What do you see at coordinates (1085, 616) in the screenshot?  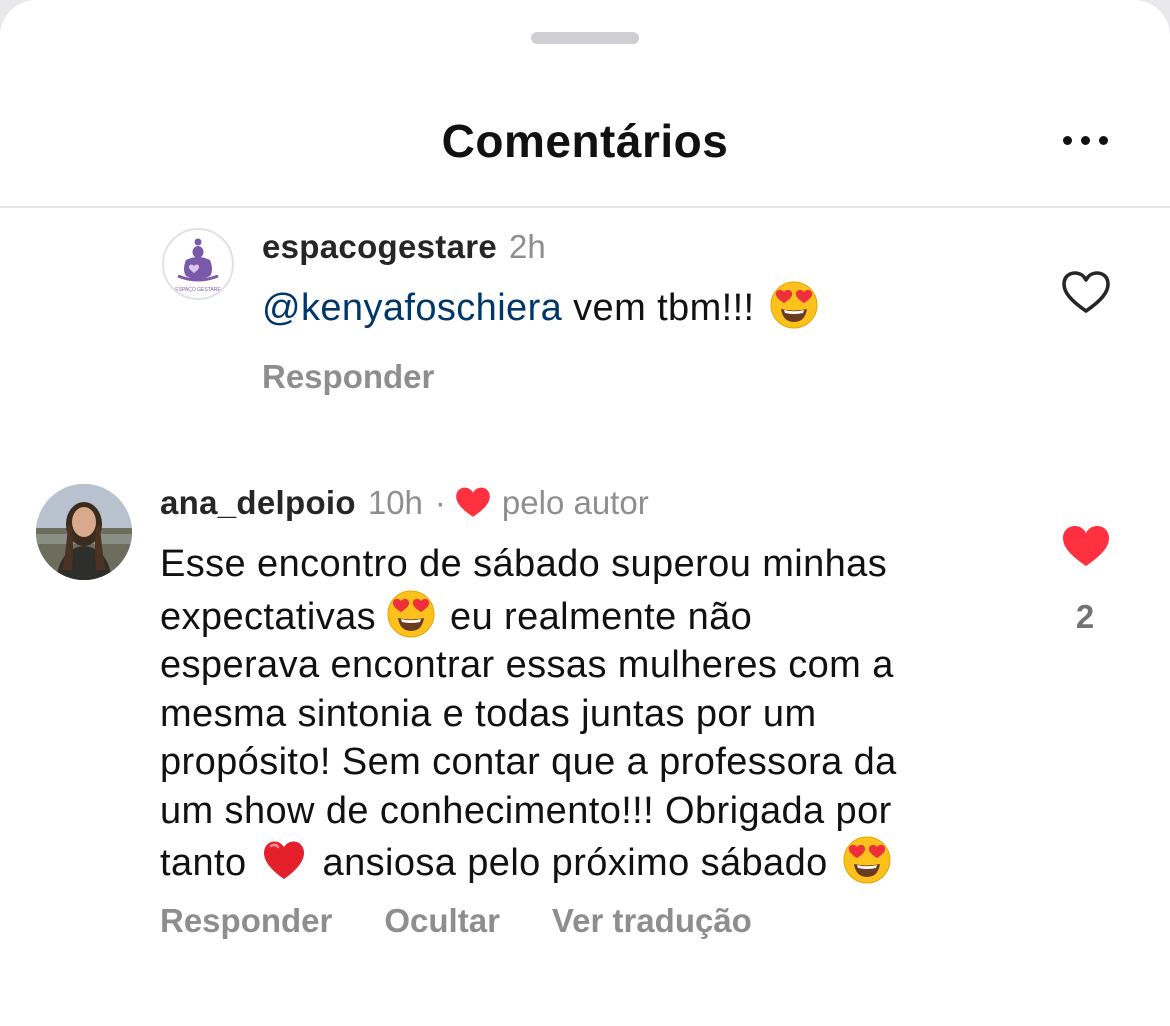 I see `like-count: 2` at bounding box center [1085, 616].